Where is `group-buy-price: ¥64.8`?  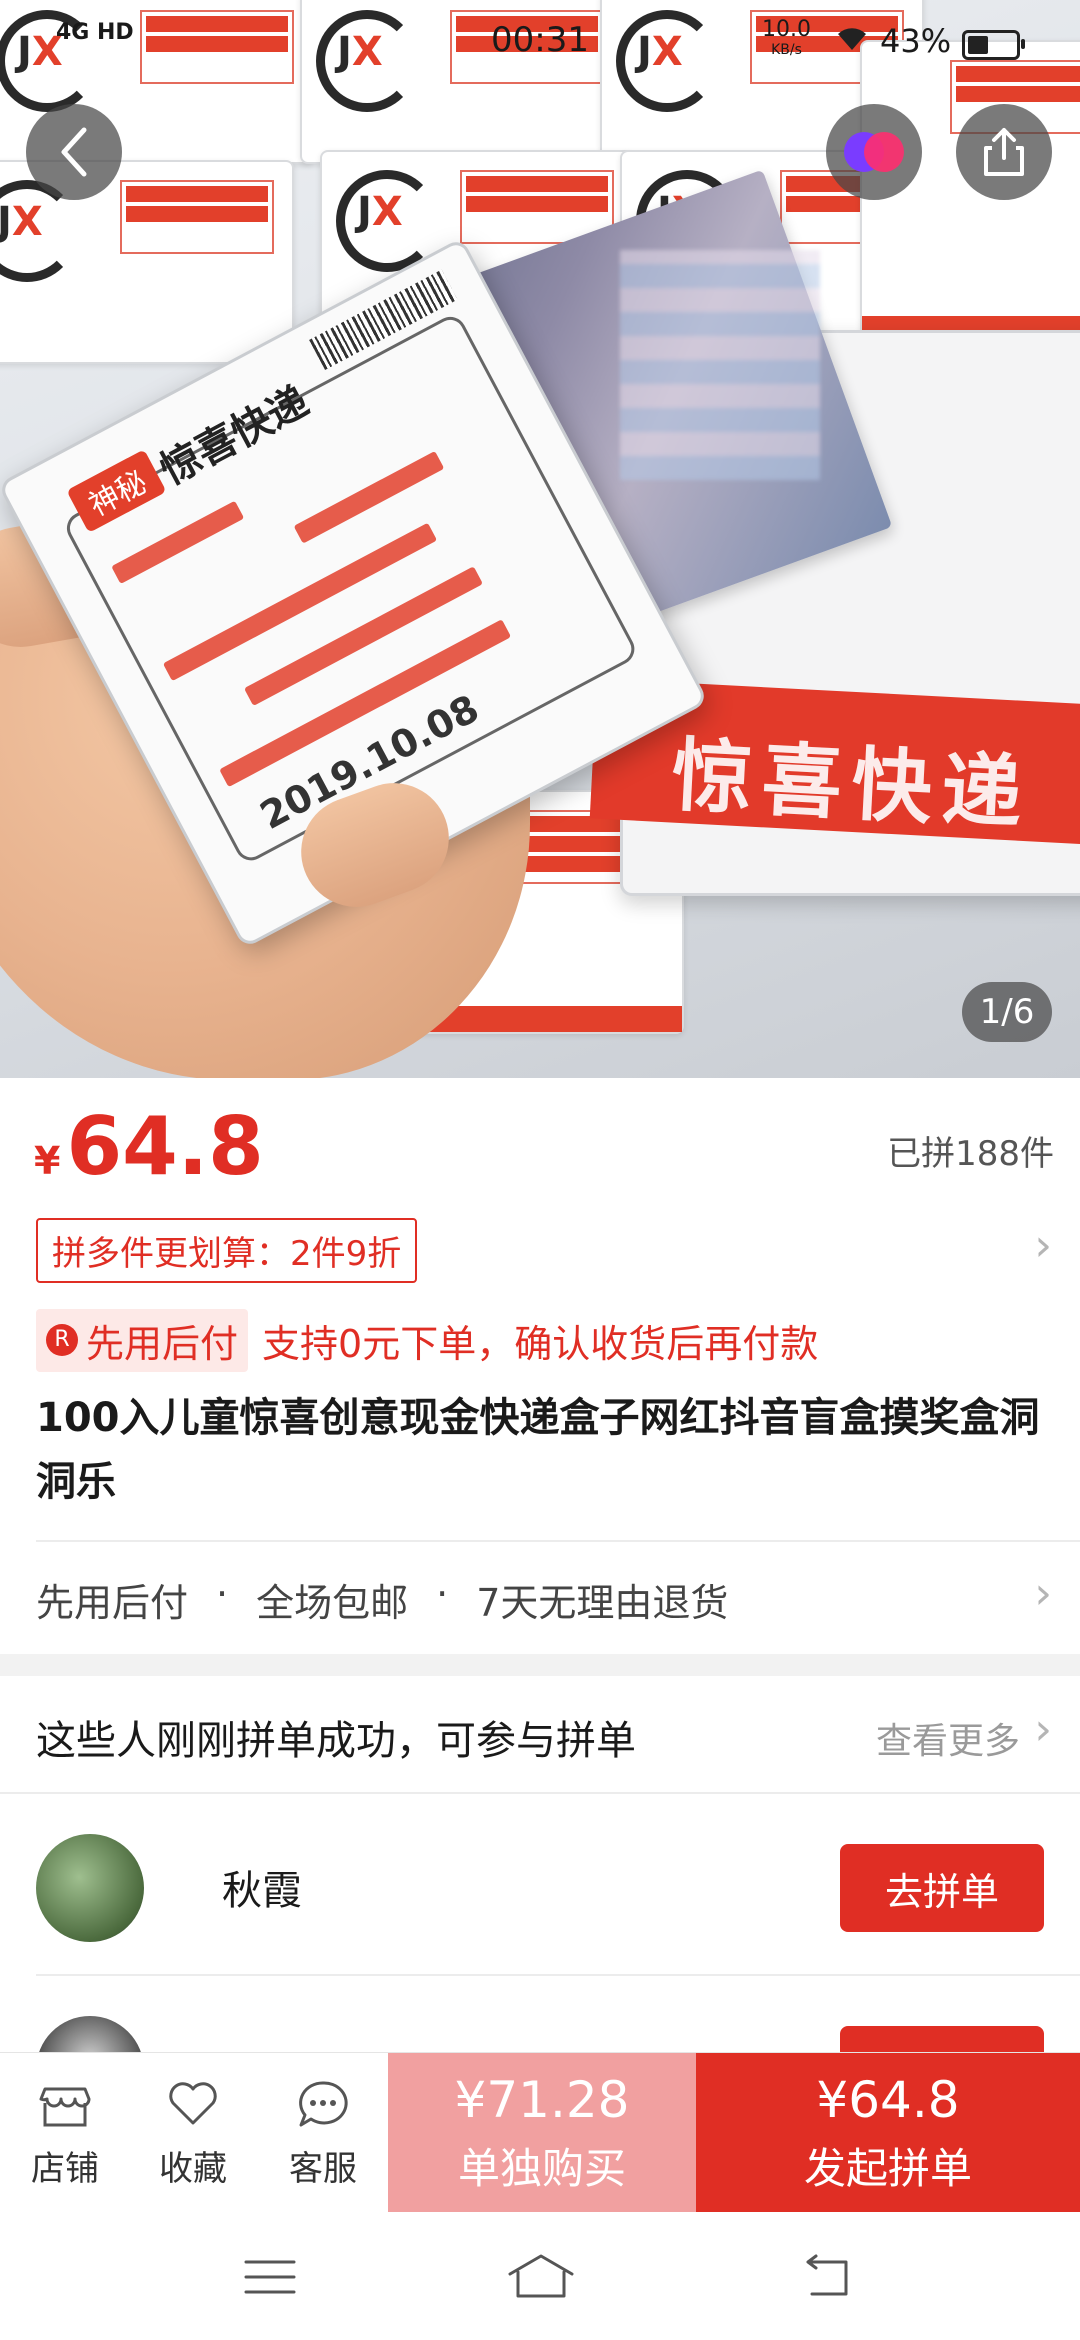 group-buy-price: ¥64.8 is located at coordinates (888, 2099).